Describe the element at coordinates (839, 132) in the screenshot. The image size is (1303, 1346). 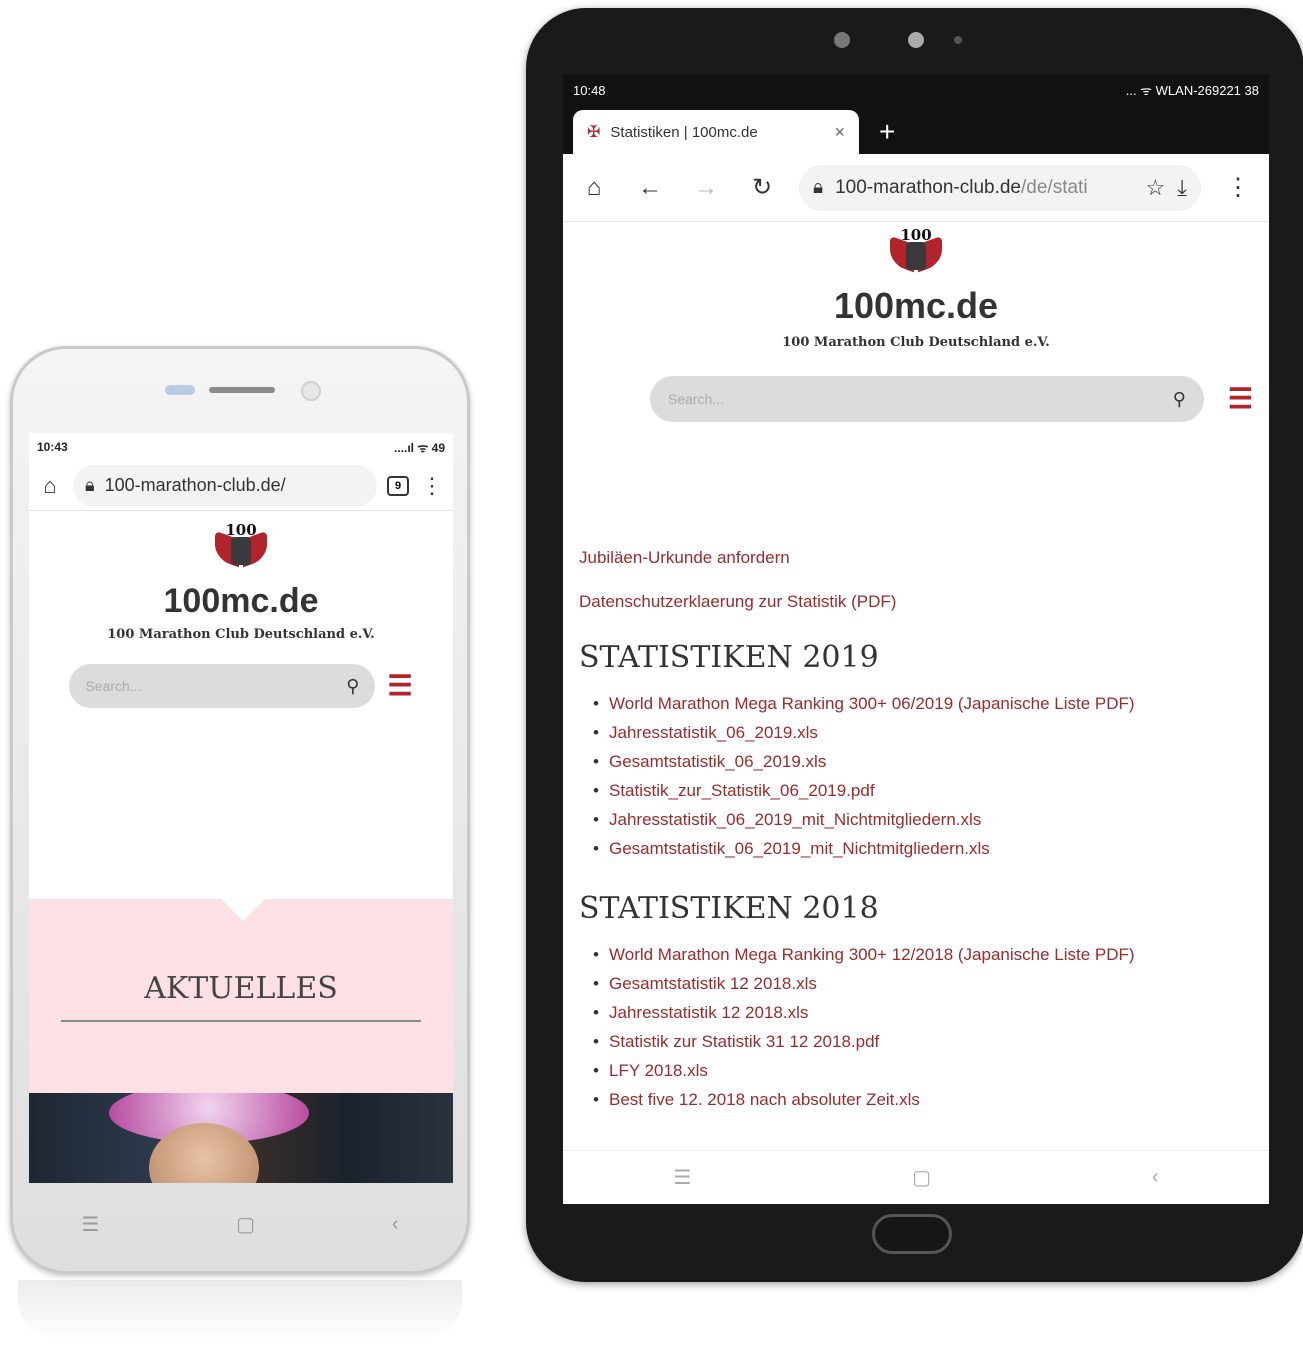
I see `close-tab-icon: ×` at that location.